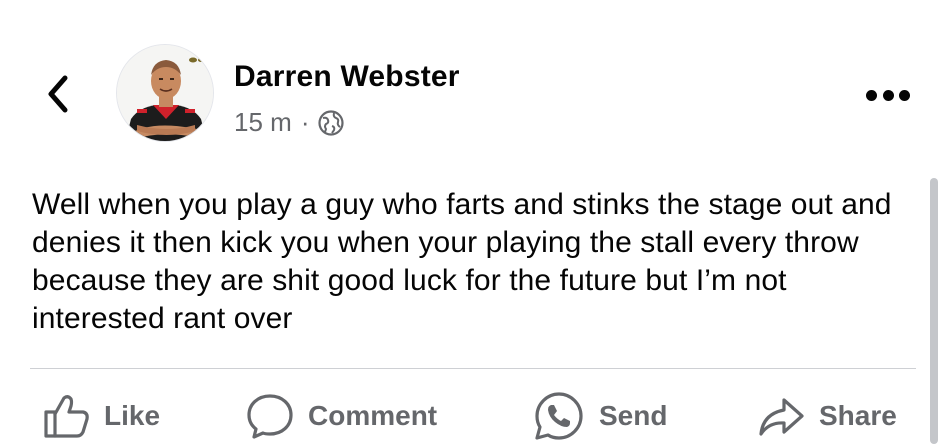 This screenshot has height=444, width=946. What do you see at coordinates (263, 122) in the screenshot?
I see `post-timestamp: 15 m` at bounding box center [263, 122].